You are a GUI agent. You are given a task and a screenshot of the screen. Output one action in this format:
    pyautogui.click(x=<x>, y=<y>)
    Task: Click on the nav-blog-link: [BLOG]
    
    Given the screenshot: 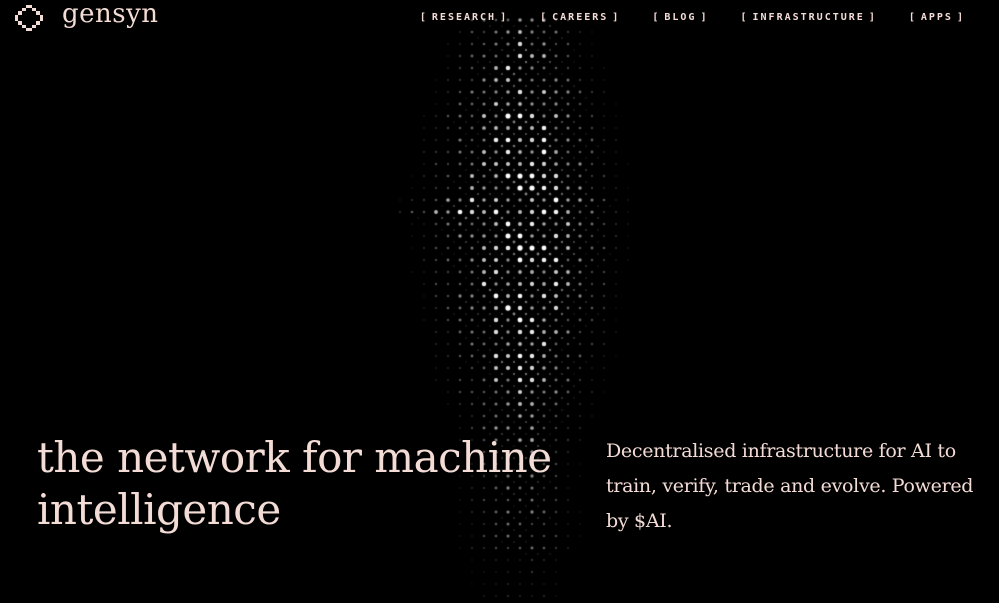 What is the action you would take?
    pyautogui.click(x=680, y=17)
    